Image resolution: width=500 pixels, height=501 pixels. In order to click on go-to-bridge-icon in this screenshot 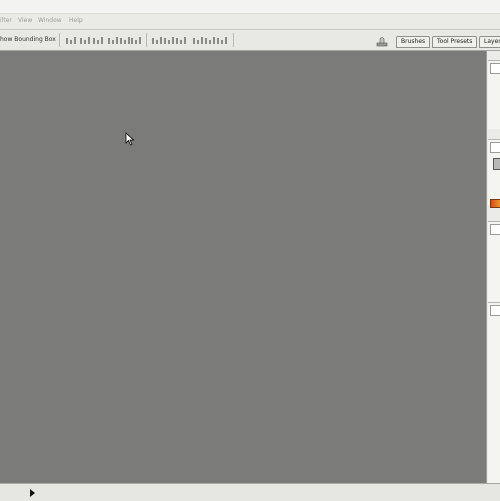, I will do `click(382, 40)`.